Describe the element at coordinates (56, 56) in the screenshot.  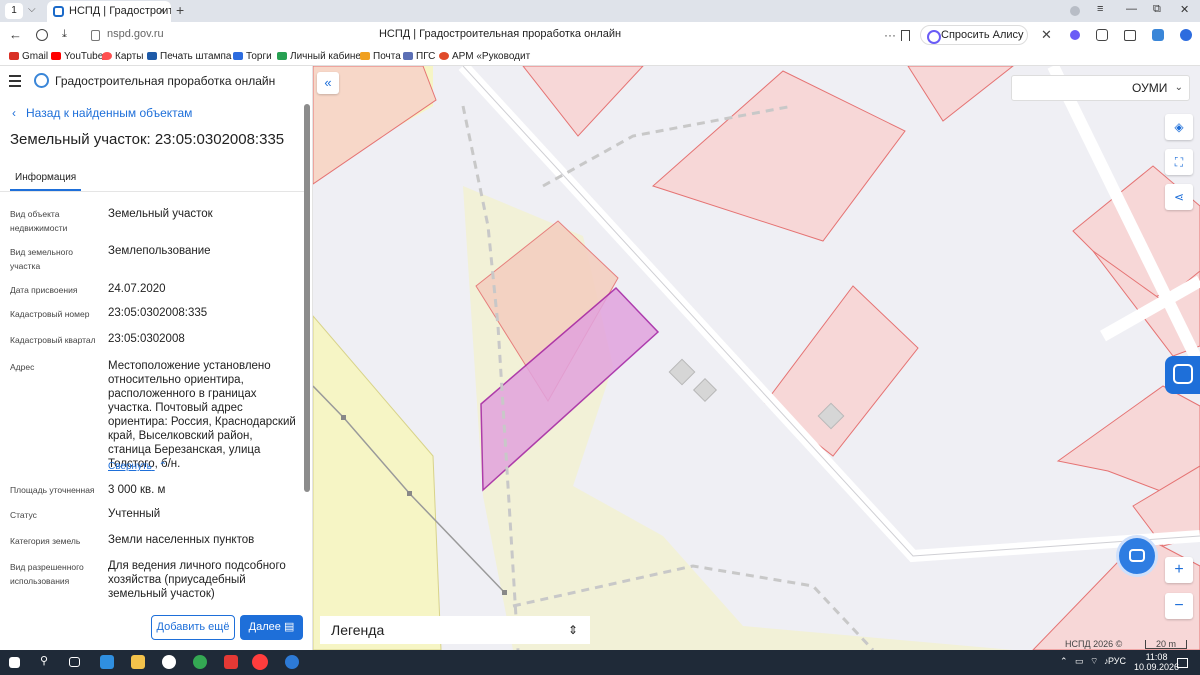
I see `youtube-icon` at that location.